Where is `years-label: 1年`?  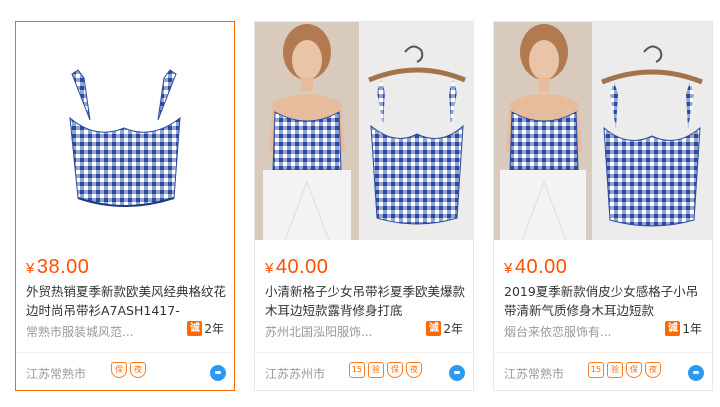
years-label: 1年 is located at coordinates (692, 329).